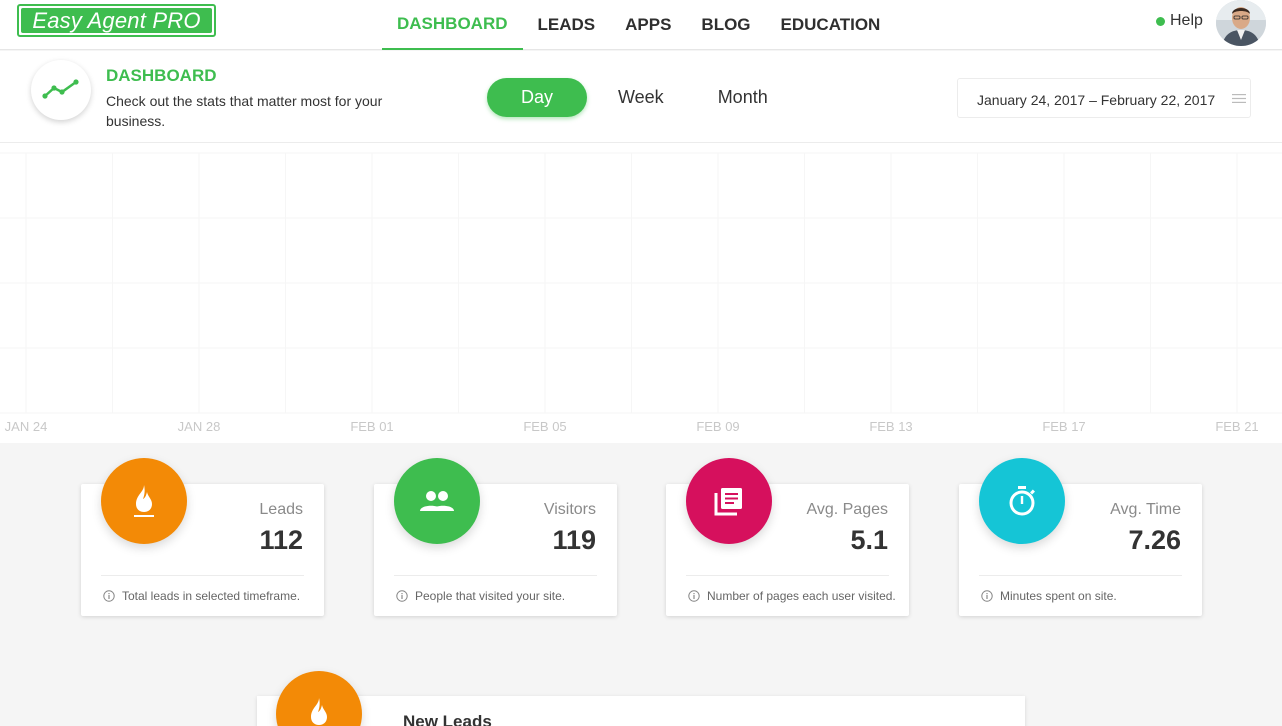 The height and width of the screenshot is (726, 1282). What do you see at coordinates (725, 25) in the screenshot?
I see `nav-blog: BLOG` at bounding box center [725, 25].